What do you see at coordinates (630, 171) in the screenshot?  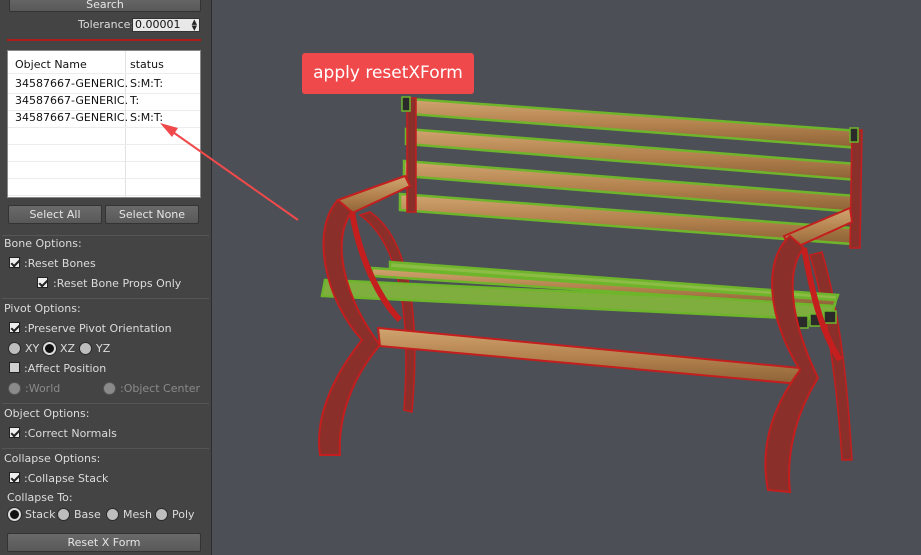 I see `back-slats` at bounding box center [630, 171].